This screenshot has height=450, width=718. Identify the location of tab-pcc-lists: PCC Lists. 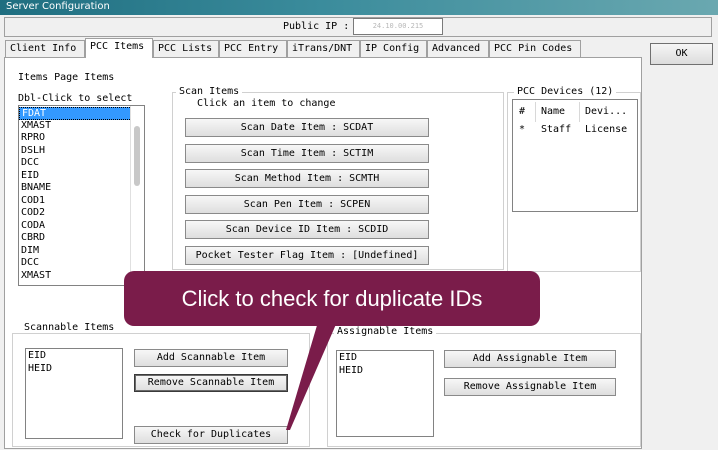
(186, 48).